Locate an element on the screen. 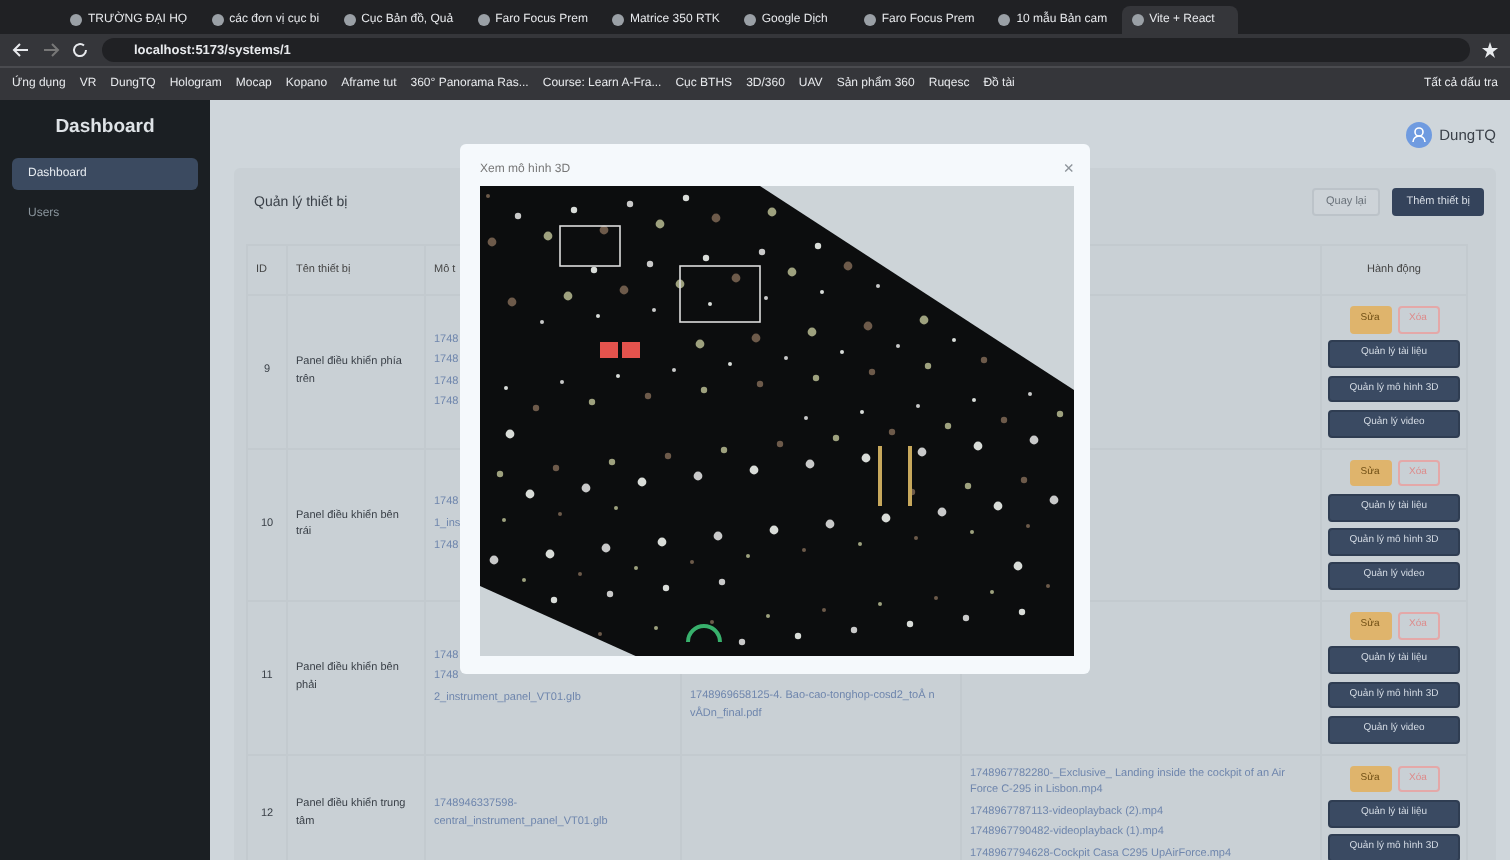  reload-icon is located at coordinates (81, 50).